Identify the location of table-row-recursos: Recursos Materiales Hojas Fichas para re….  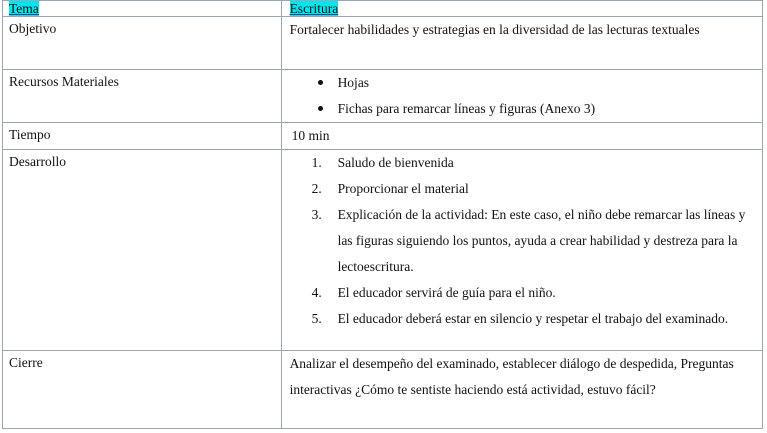
(383, 96).